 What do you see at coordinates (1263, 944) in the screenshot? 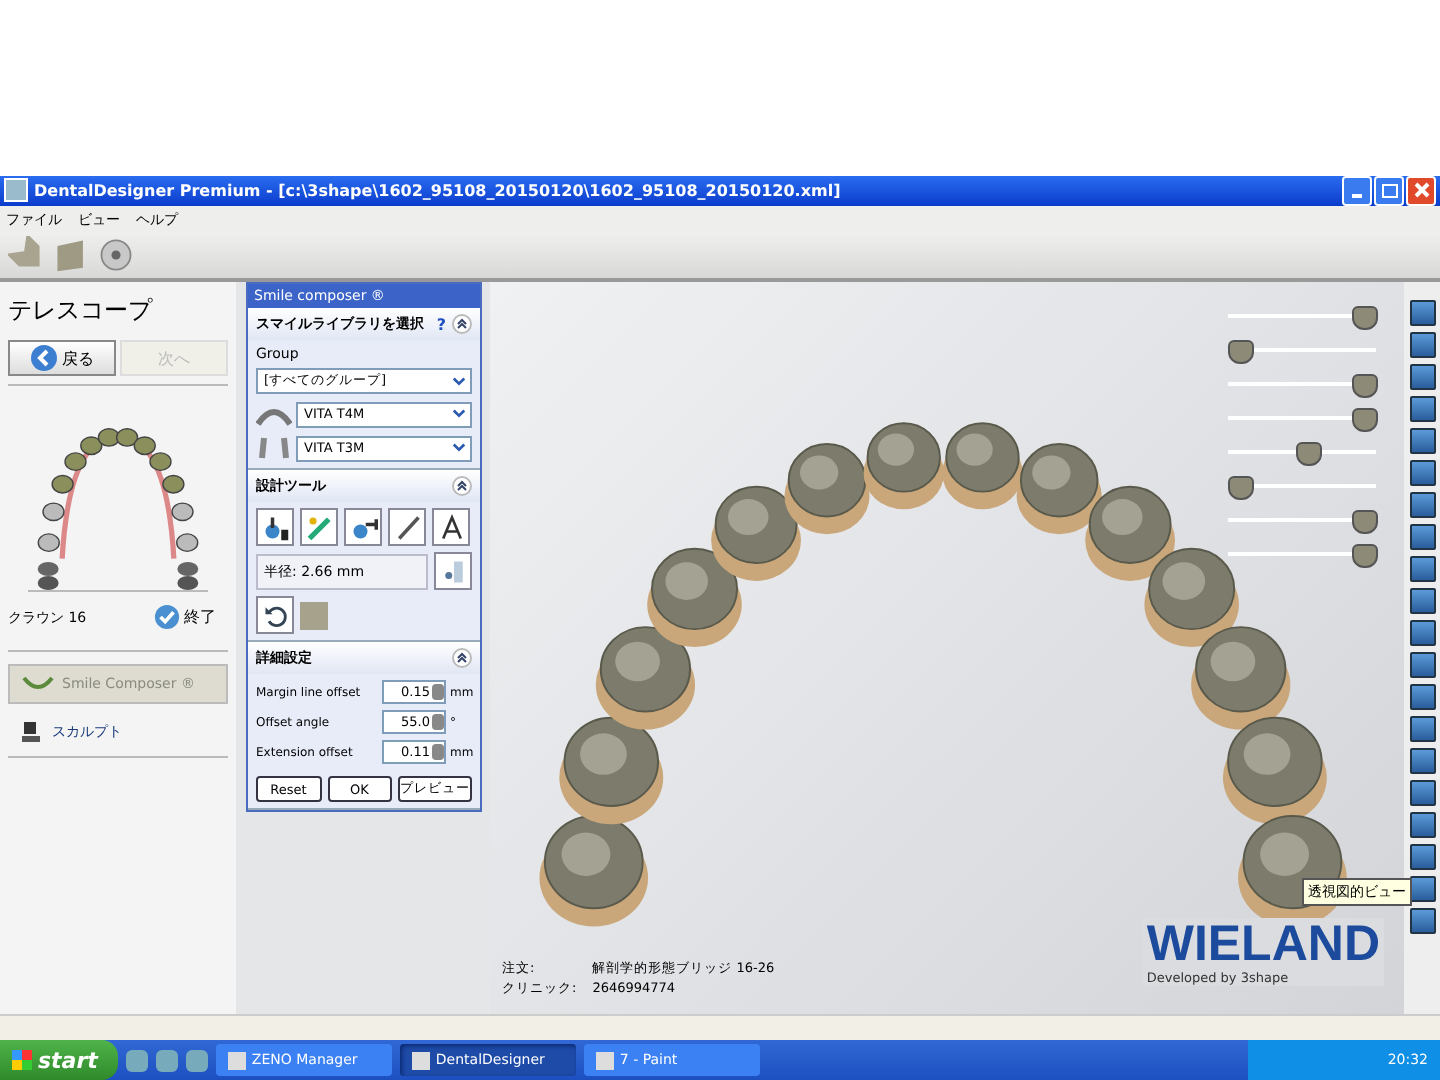
I see `logo-text: WIELAND` at bounding box center [1263, 944].